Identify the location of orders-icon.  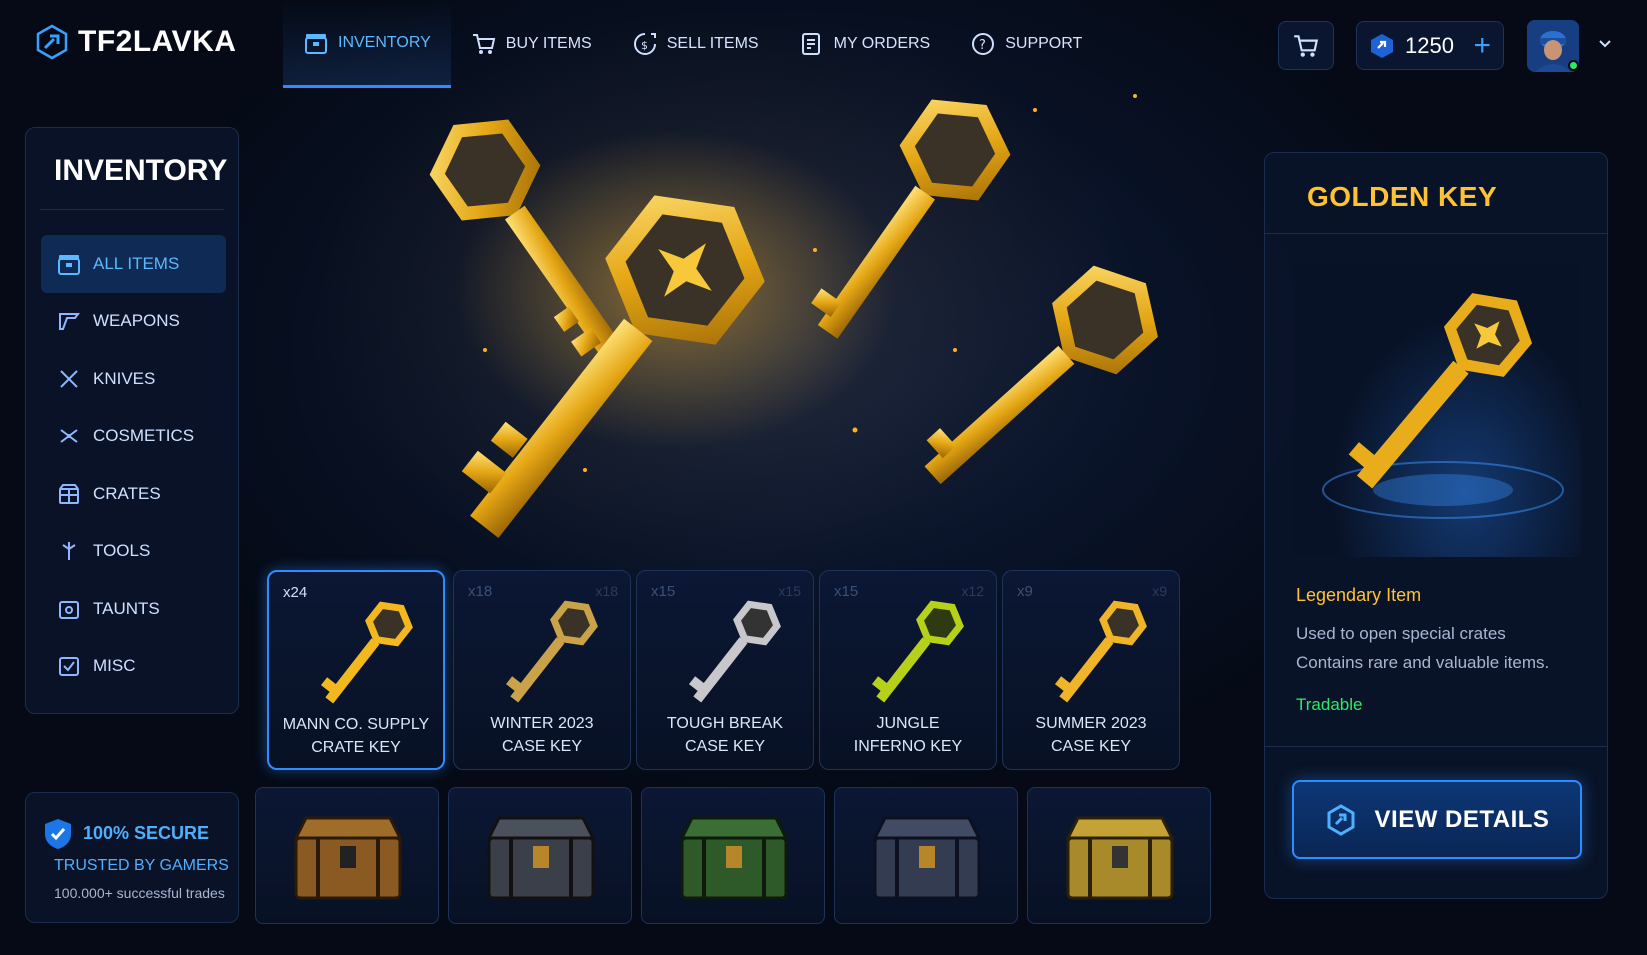
(810, 44).